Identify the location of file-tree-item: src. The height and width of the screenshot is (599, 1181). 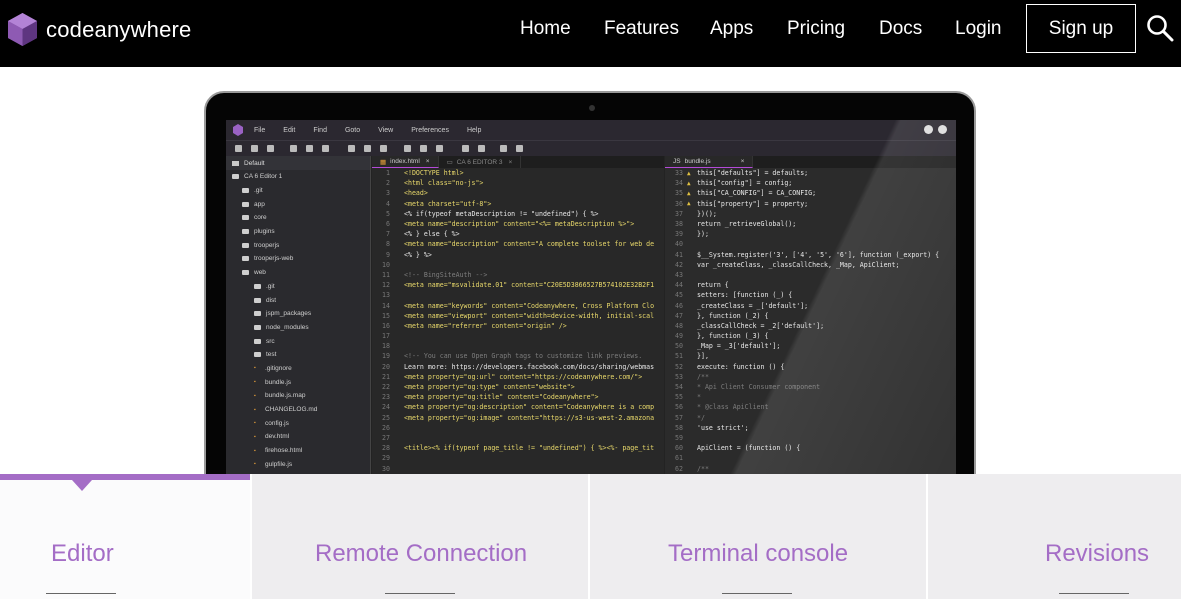
(298, 341).